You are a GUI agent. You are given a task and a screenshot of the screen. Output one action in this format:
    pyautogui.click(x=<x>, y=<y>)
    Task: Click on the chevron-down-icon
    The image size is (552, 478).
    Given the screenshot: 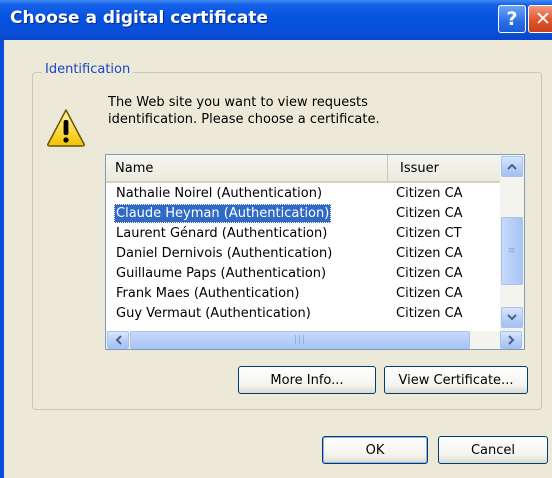 What is the action you would take?
    pyautogui.click(x=512, y=317)
    